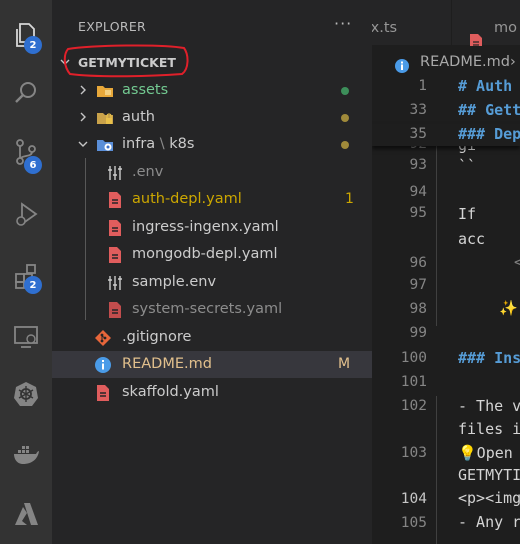 The width and height of the screenshot is (520, 544). I want to click on tree-item-infra-k8s: infra \ k8s, so click(212, 144).